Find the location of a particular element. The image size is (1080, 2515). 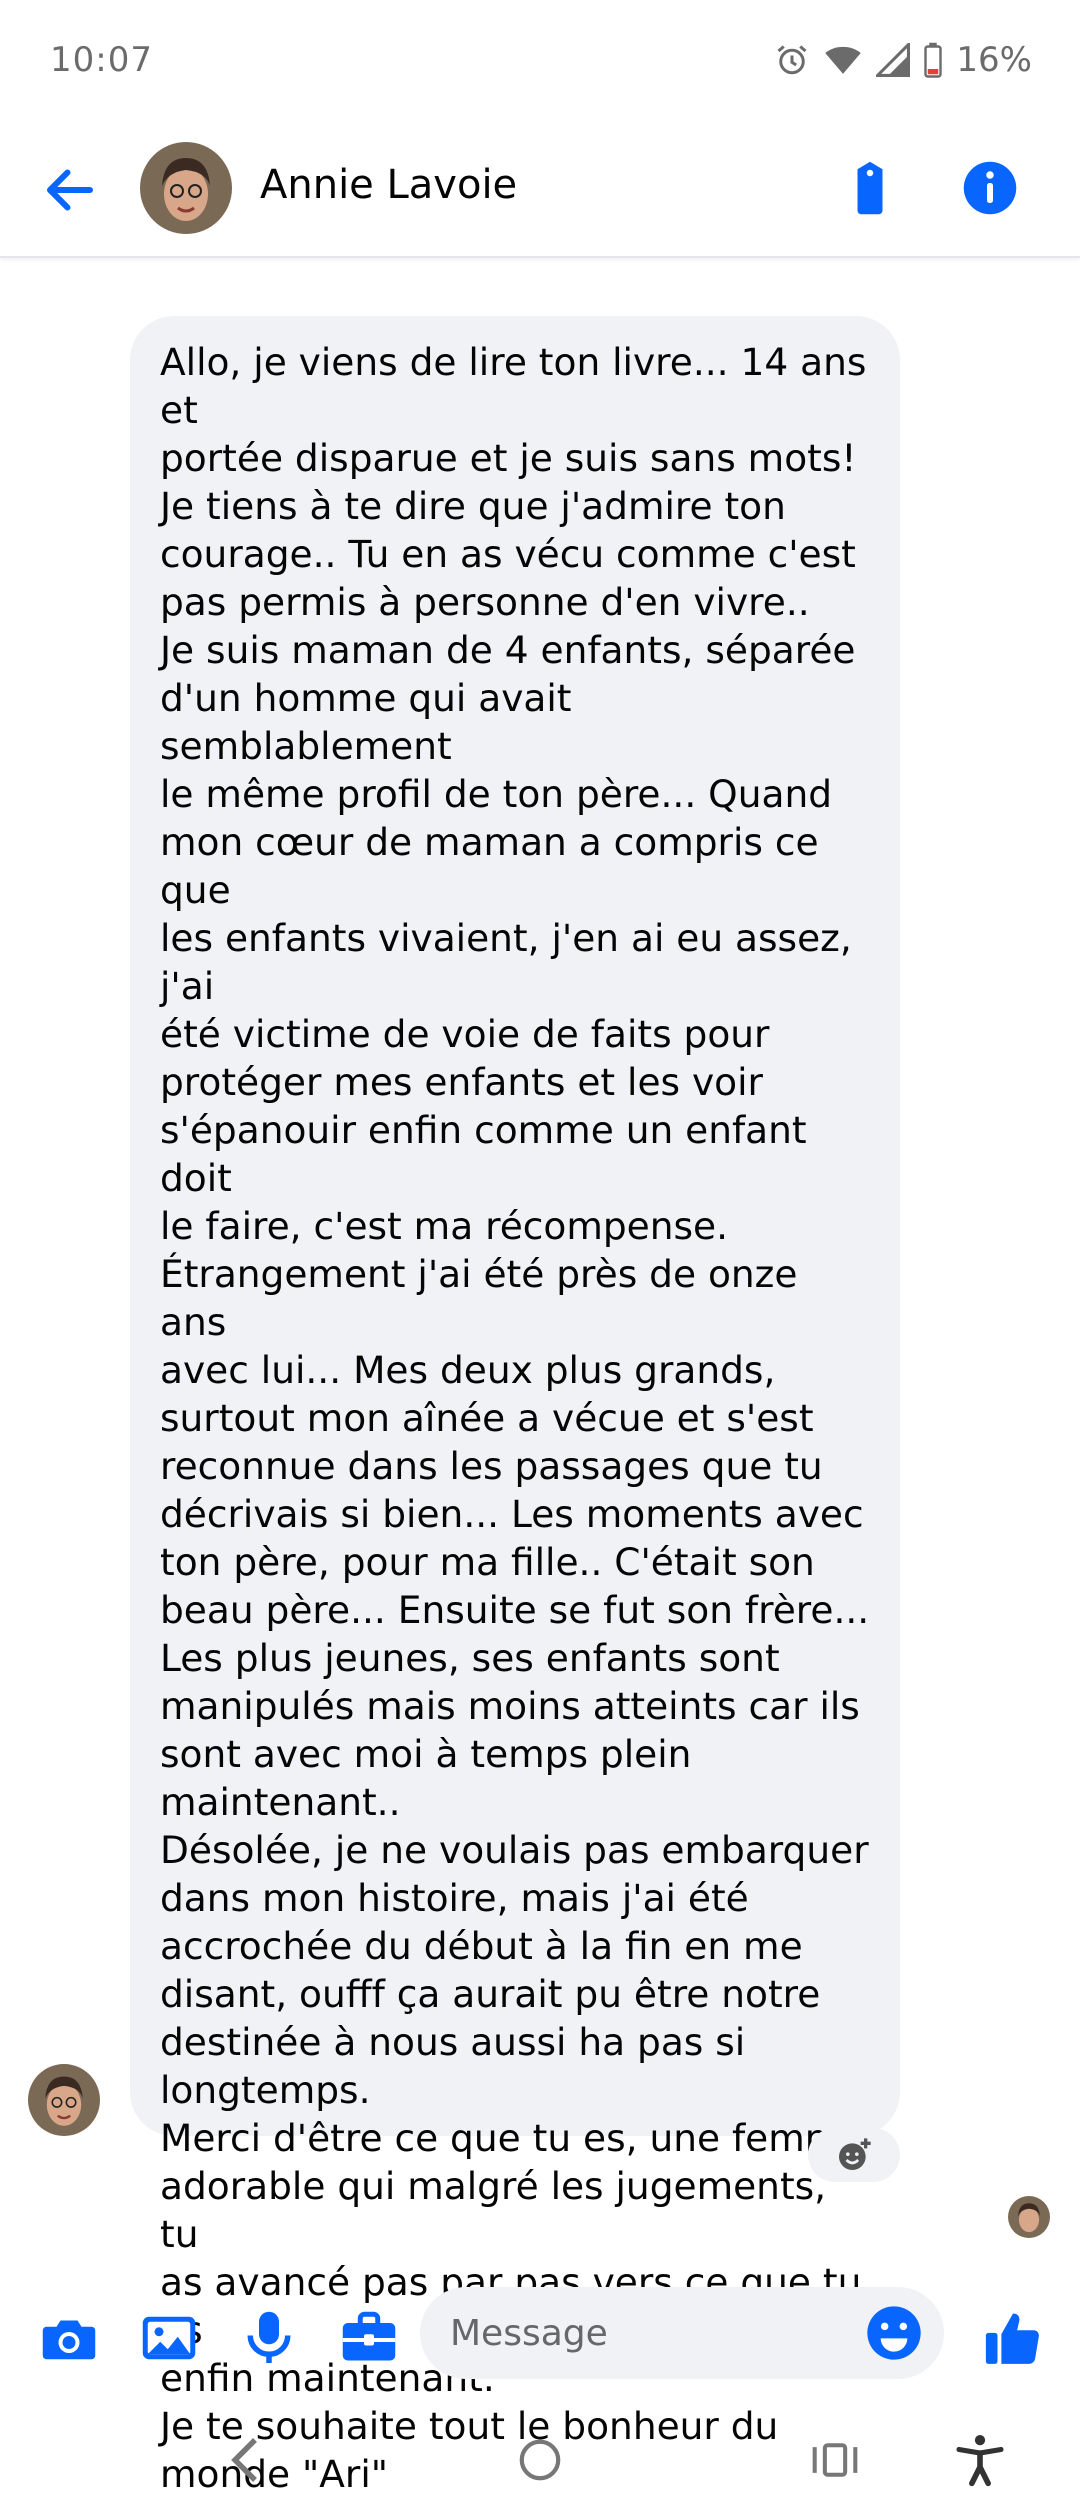

arrow-left-icon is located at coordinates (70, 190).